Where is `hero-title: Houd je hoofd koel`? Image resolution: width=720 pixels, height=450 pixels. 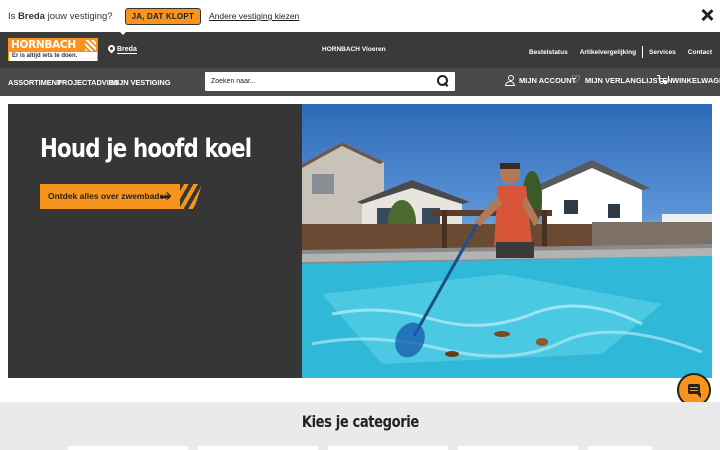
hero-title: Houd je hoofd koel is located at coordinates (146, 149).